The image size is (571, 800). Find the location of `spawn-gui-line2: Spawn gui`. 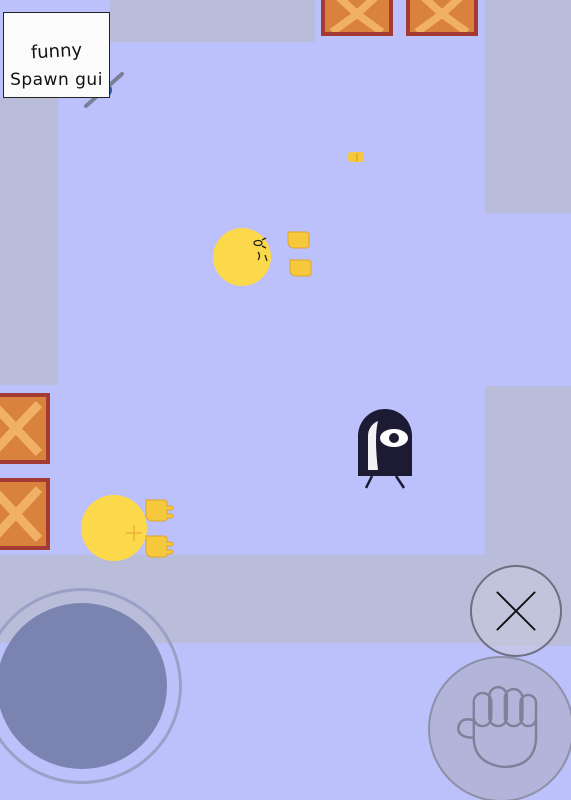

spawn-gui-line2: Spawn gui is located at coordinates (56, 80).